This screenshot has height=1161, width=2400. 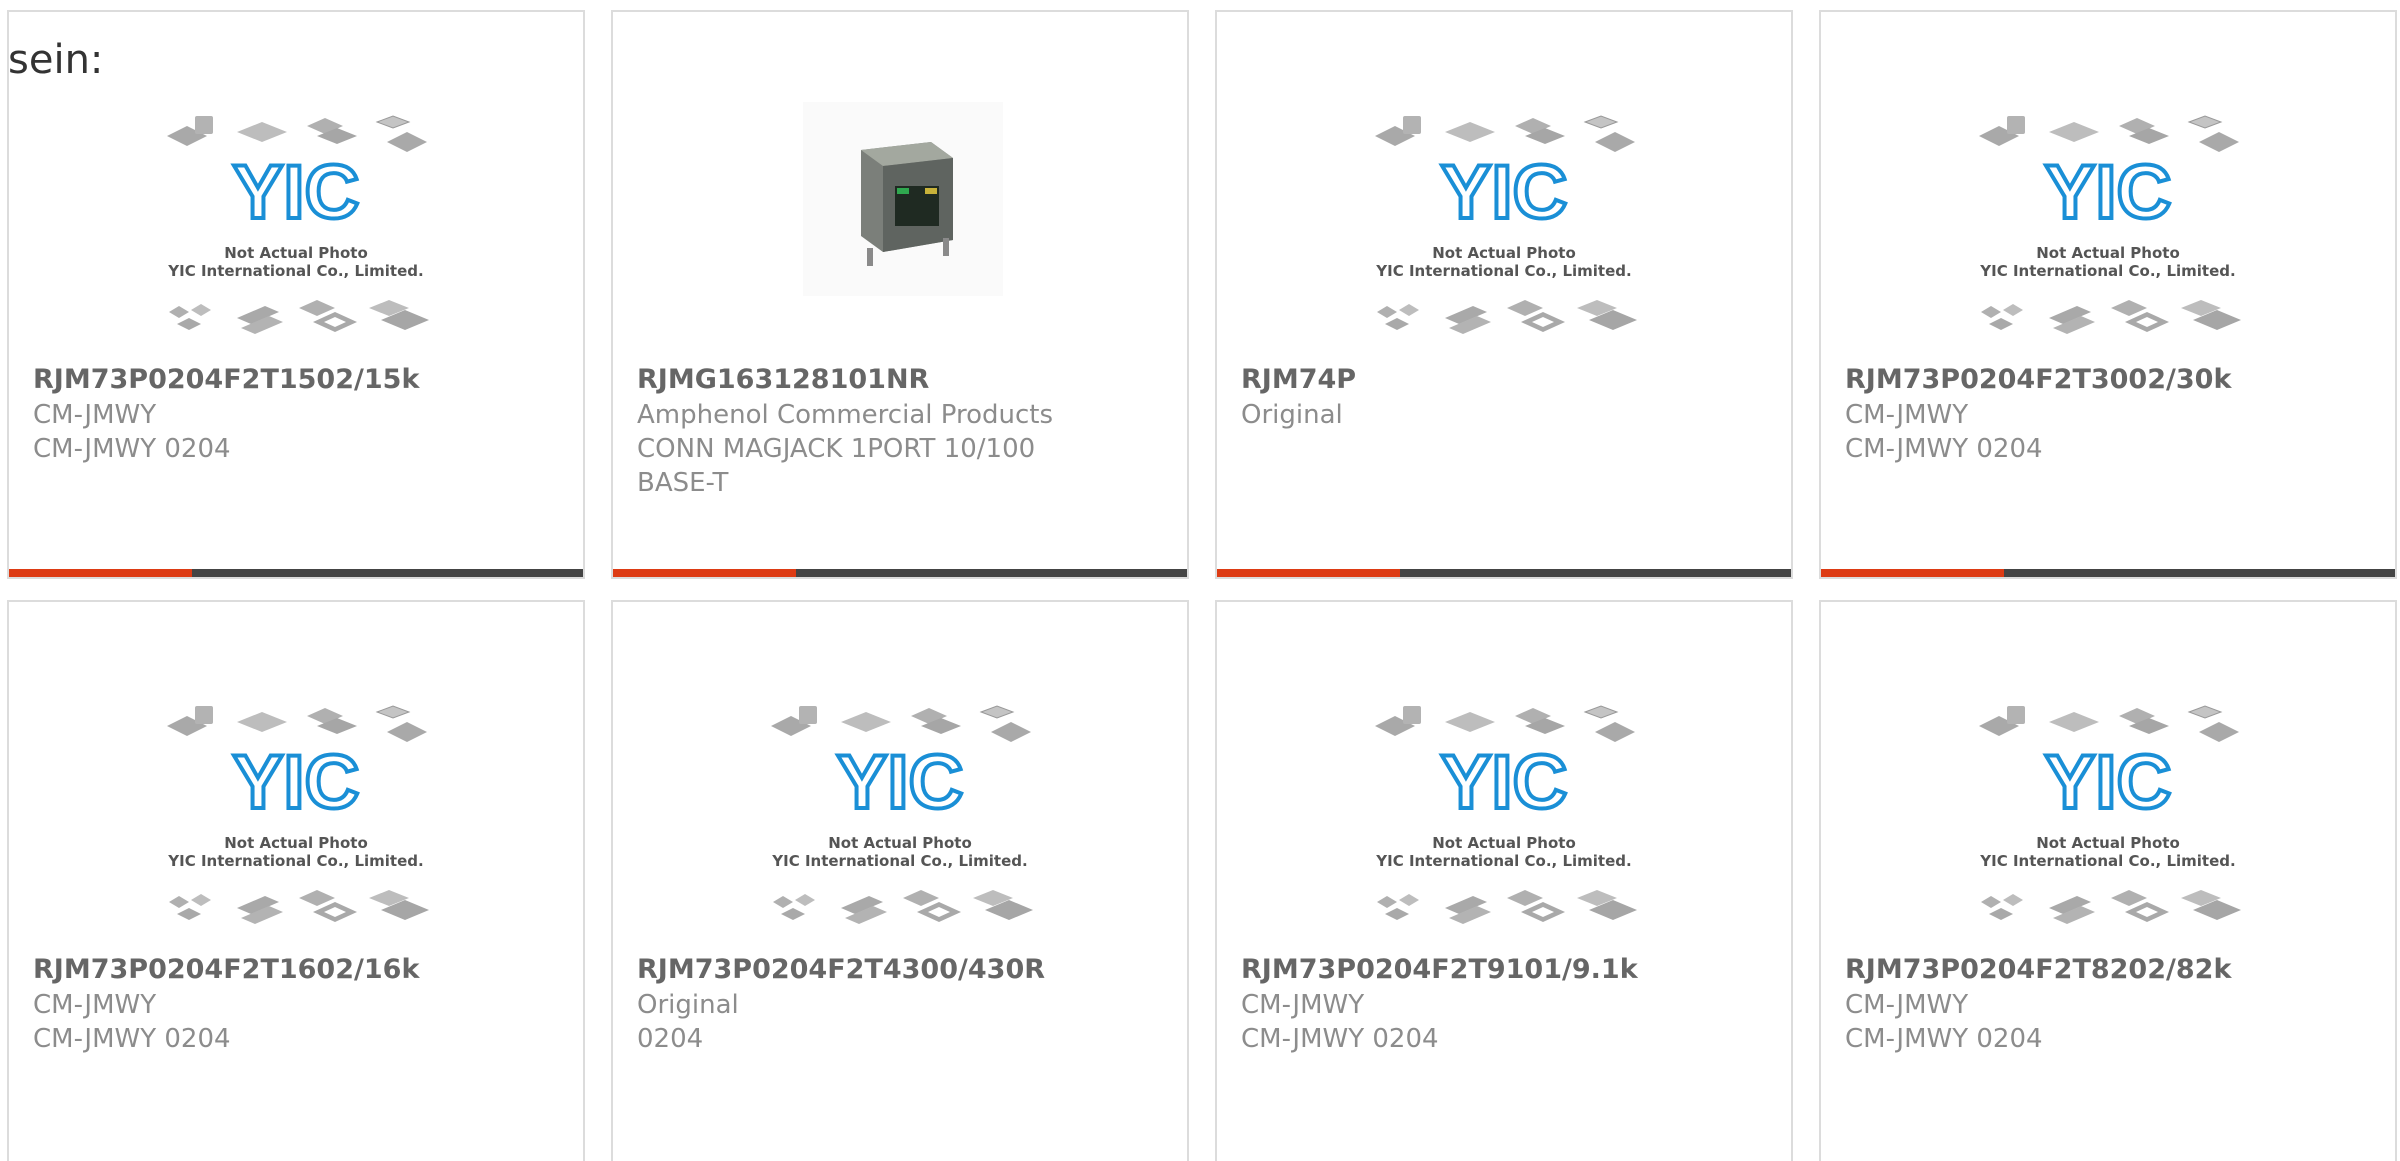 What do you see at coordinates (783, 379) in the screenshot?
I see `product-title: RJMG163128101NR` at bounding box center [783, 379].